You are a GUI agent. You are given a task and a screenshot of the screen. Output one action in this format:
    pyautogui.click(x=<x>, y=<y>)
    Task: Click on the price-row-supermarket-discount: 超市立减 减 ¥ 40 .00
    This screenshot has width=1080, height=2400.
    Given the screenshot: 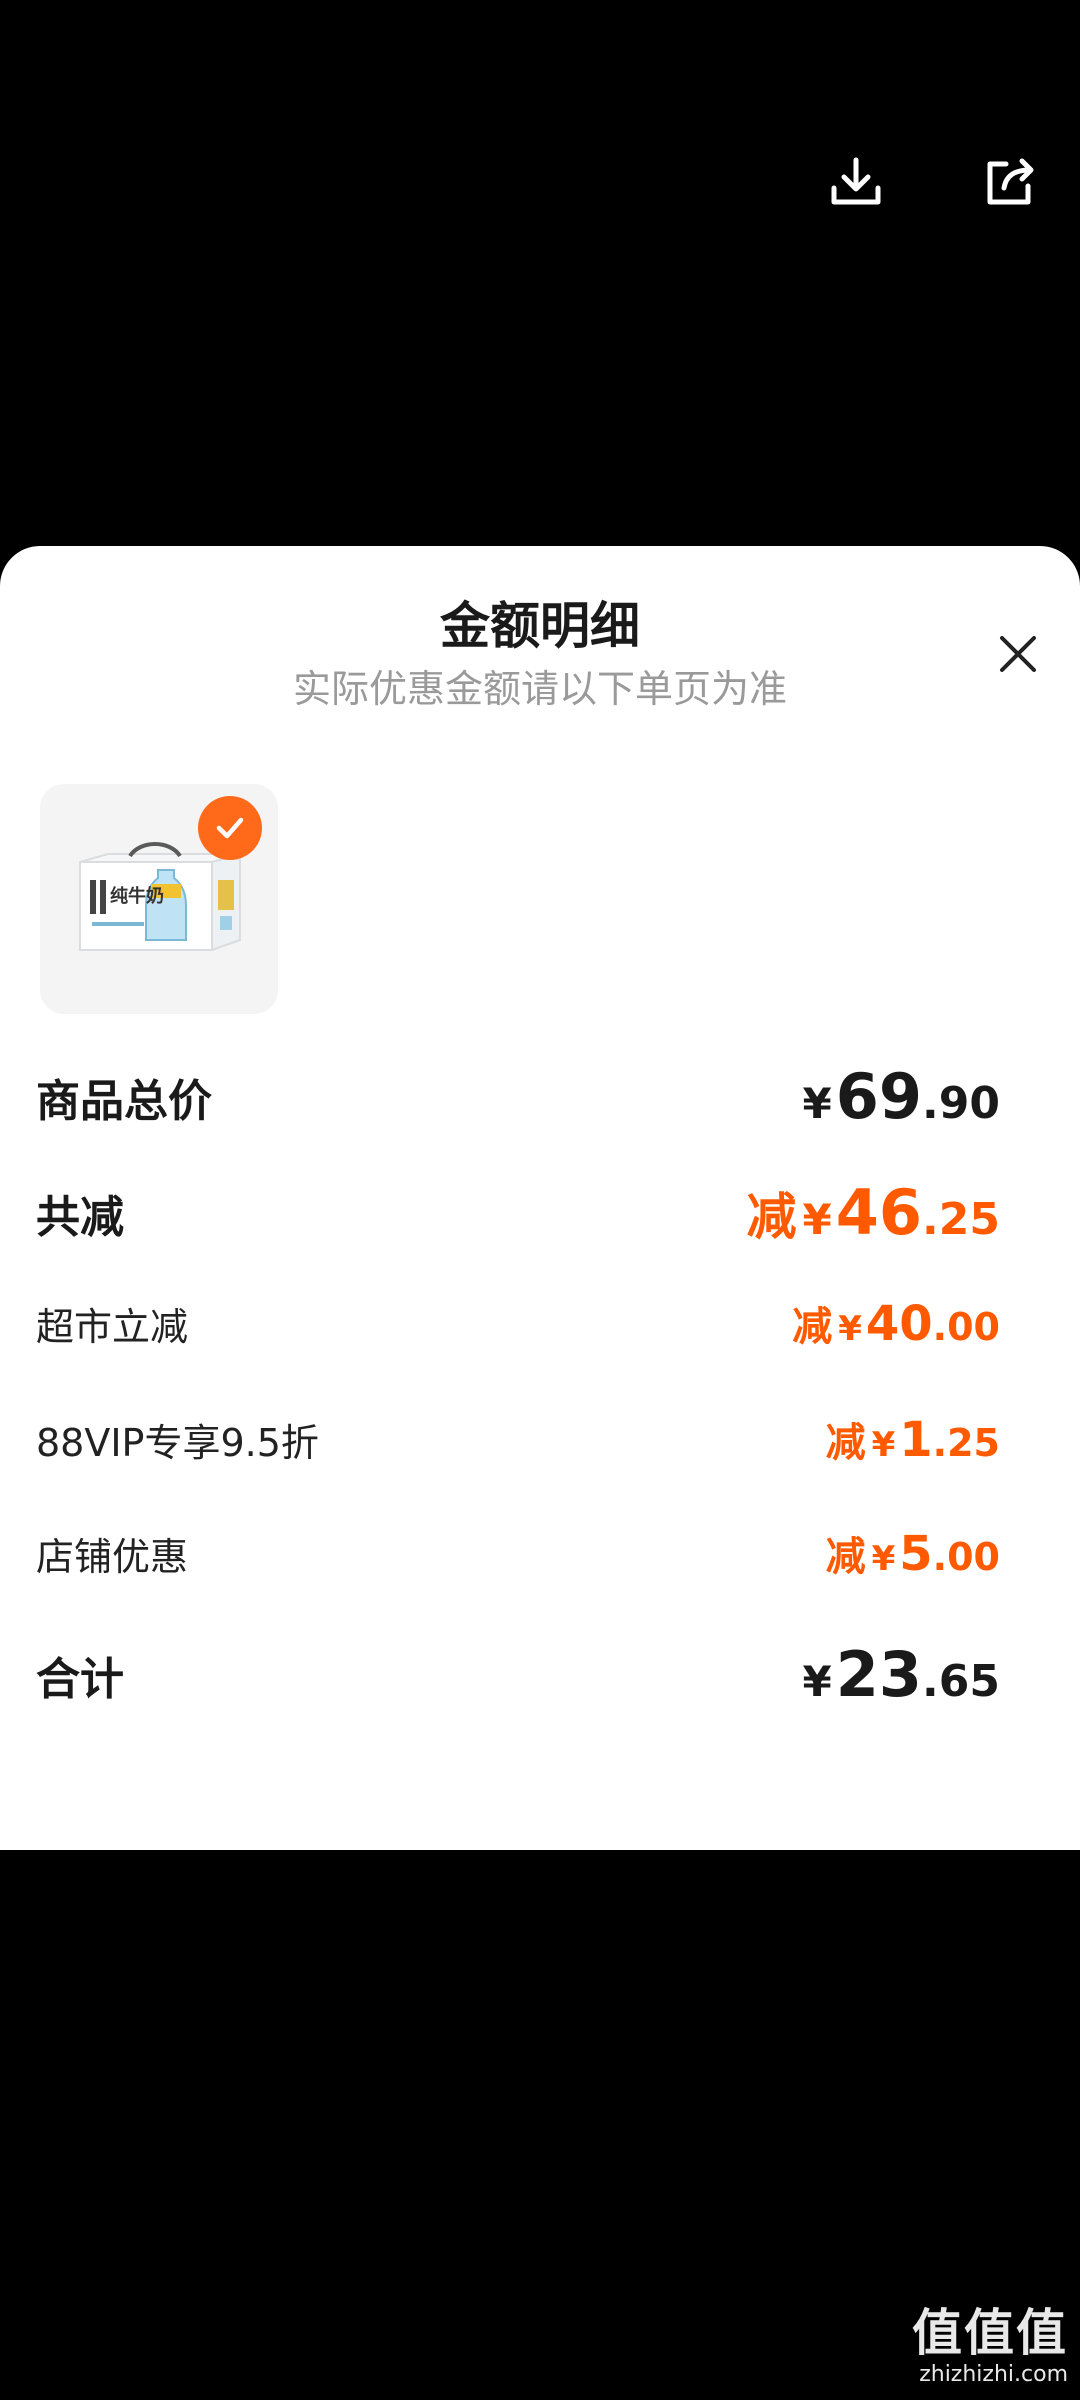 What is the action you would take?
    pyautogui.click(x=518, y=1323)
    